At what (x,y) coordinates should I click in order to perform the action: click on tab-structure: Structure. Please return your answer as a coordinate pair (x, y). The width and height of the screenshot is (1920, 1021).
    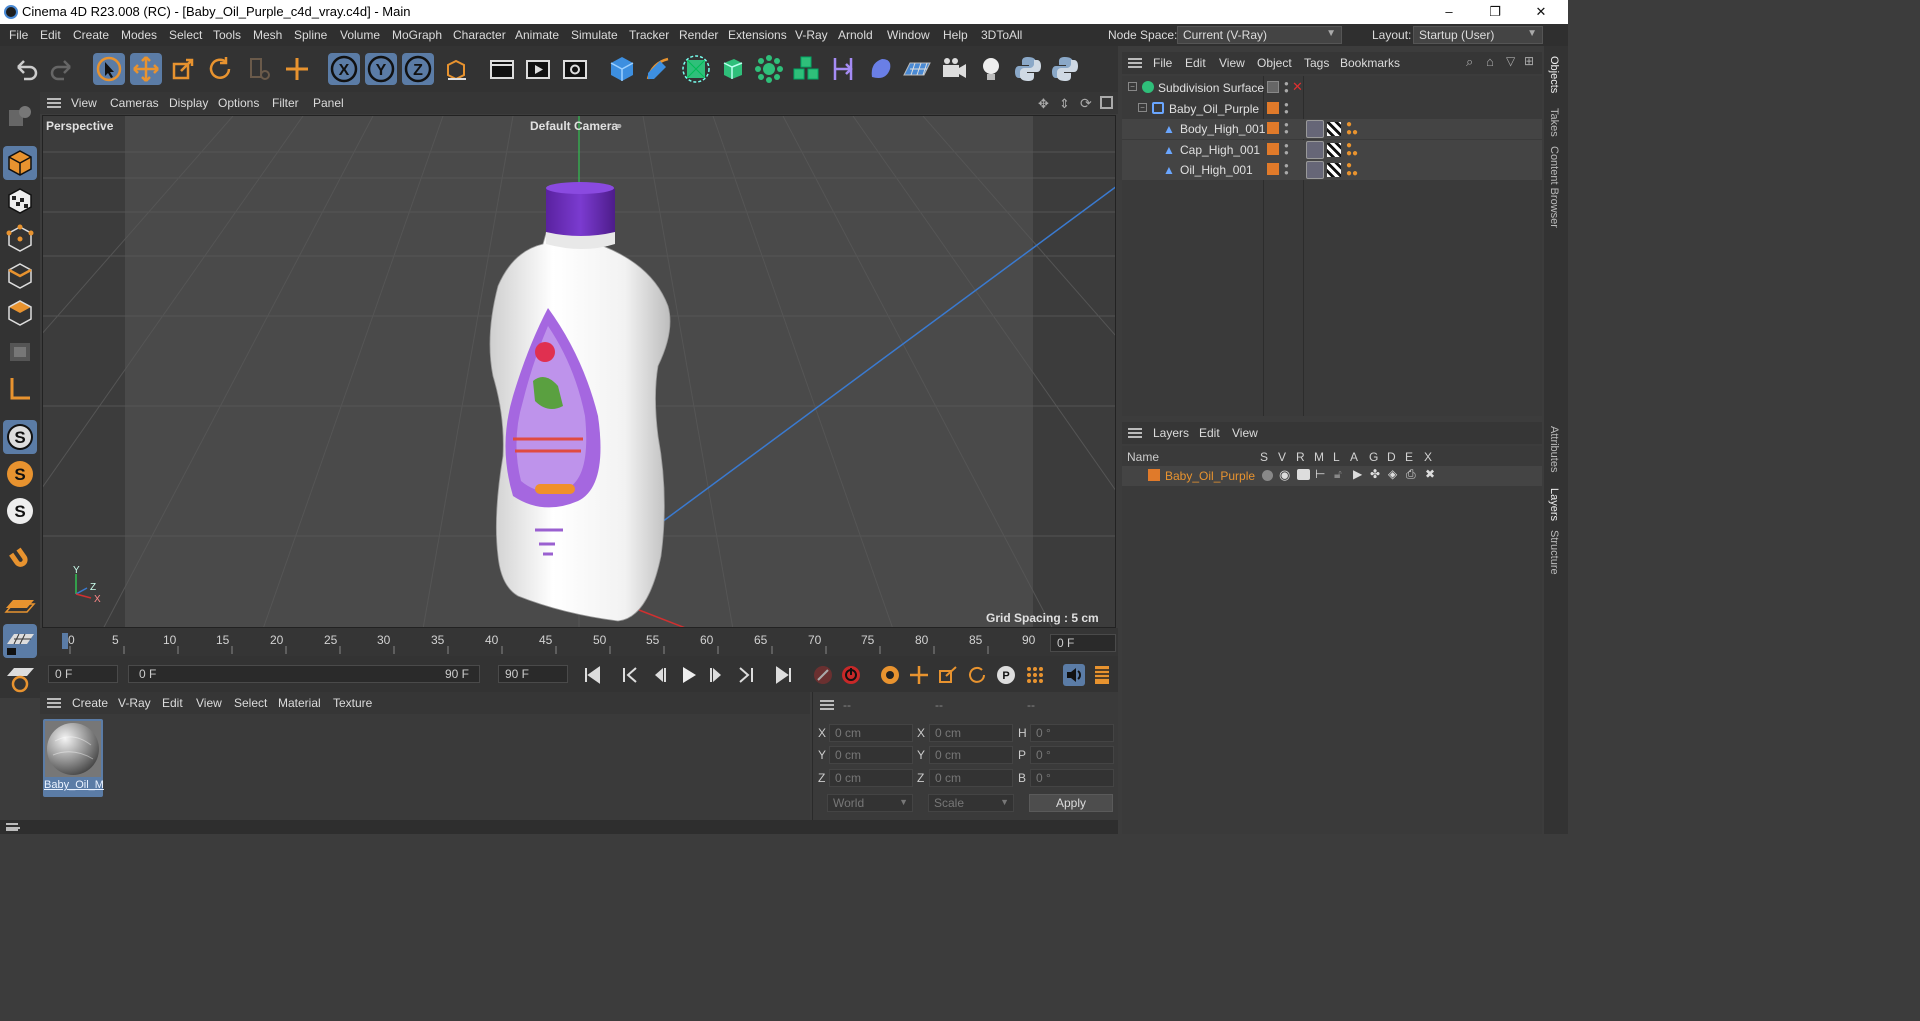
    Looking at the image, I should click on (1554, 552).